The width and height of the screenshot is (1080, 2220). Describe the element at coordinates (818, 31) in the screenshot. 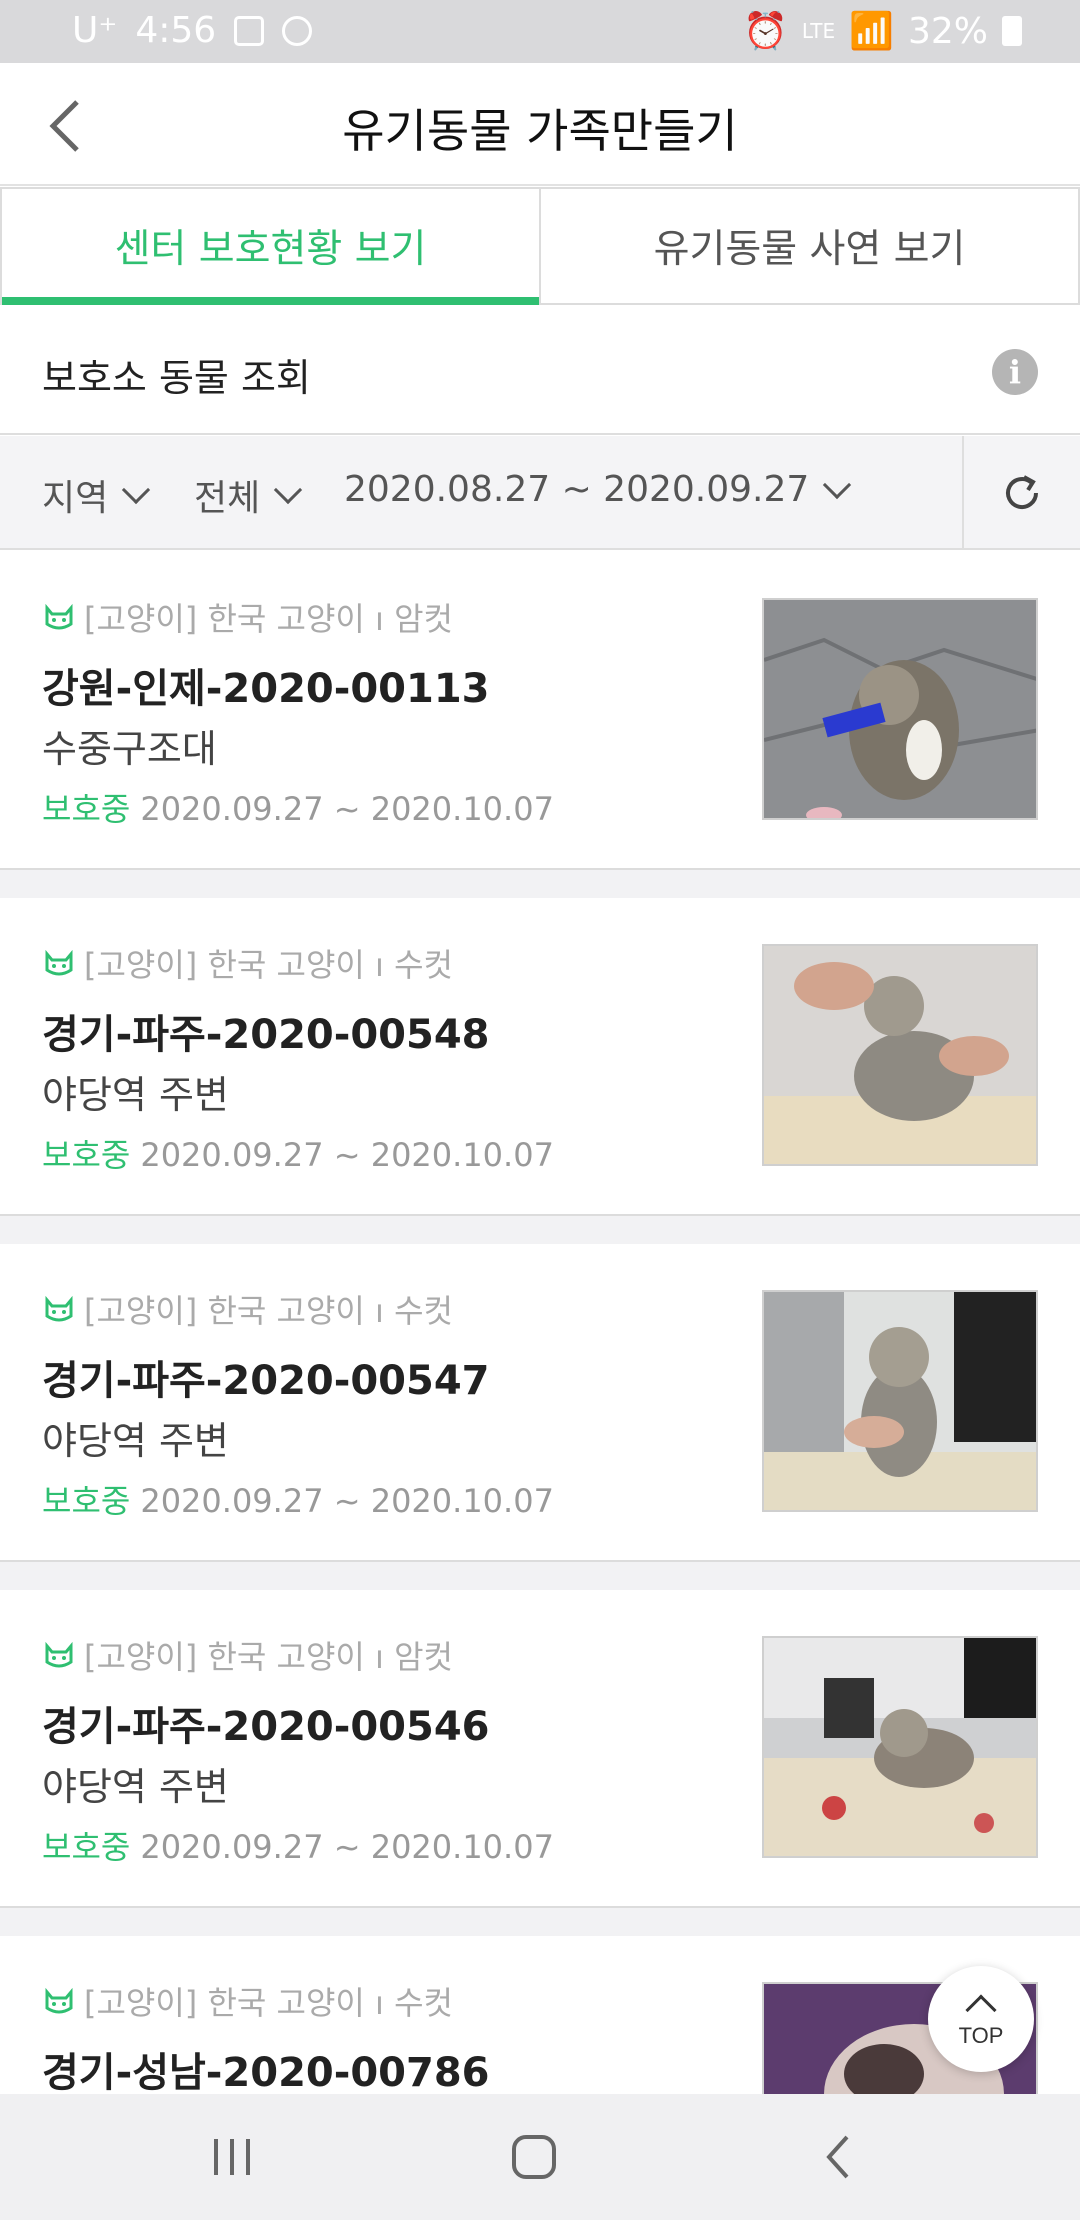

I see `network-type: LTE` at that location.